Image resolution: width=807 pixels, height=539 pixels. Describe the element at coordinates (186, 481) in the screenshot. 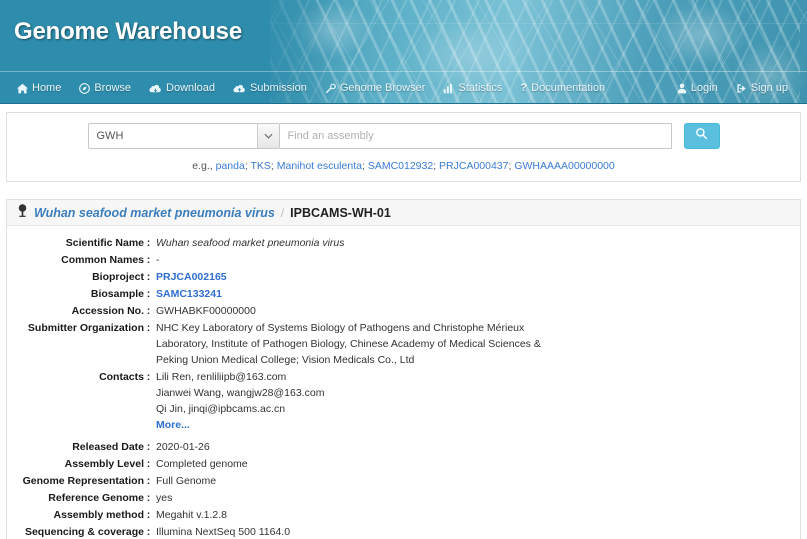

I see `field-value: Full Genome` at that location.